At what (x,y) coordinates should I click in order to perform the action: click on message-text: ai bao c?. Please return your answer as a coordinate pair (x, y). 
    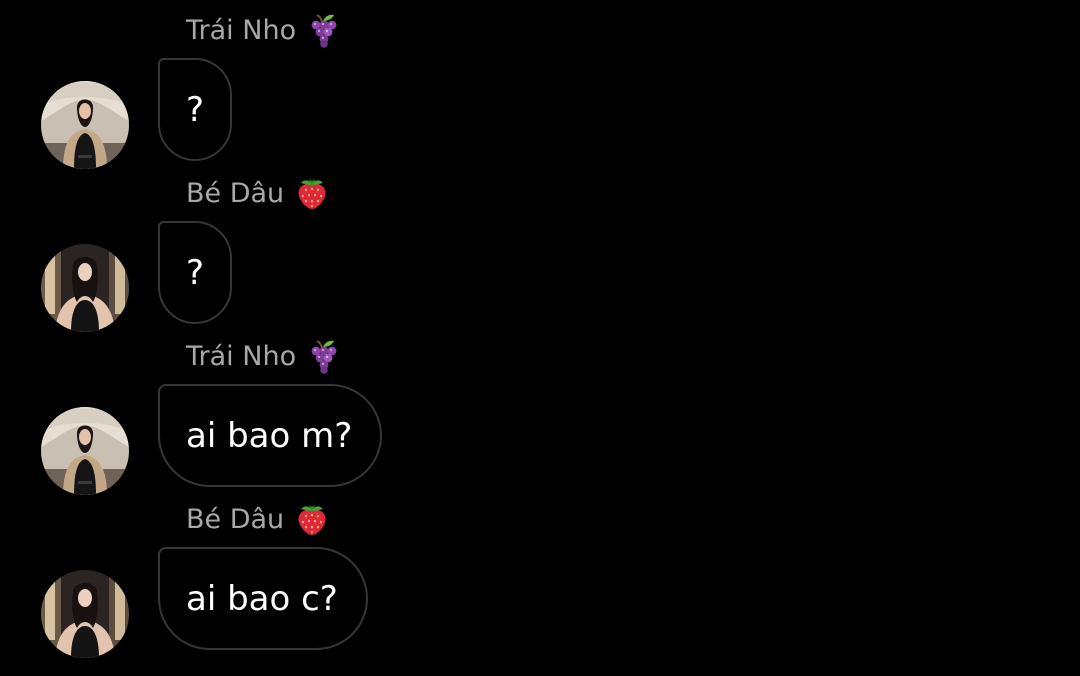
    Looking at the image, I should click on (262, 598).